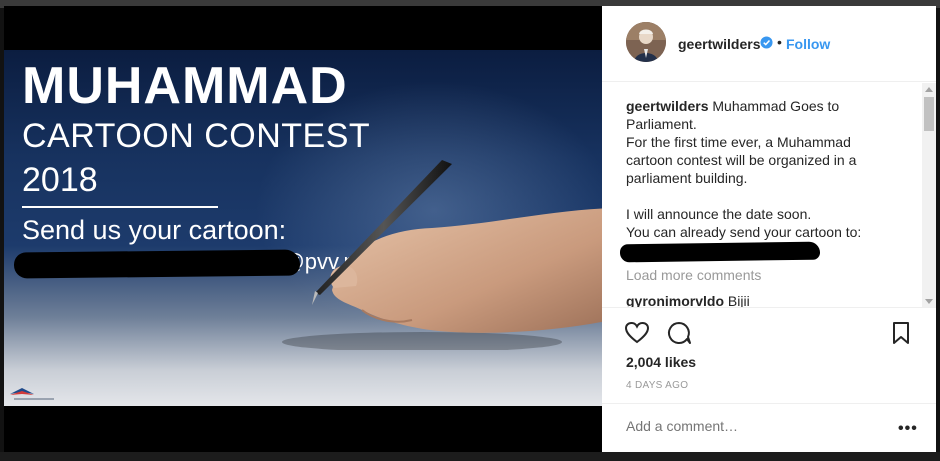  I want to click on bottom-backdrop-strip, so click(470, 456).